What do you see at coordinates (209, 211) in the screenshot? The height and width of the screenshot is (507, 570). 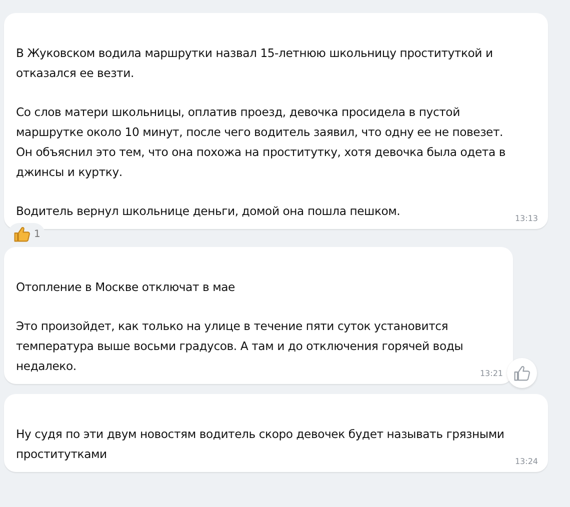 I see `message-text: Водитель вернул школьнице деньги, домой она пошла пешком.` at bounding box center [209, 211].